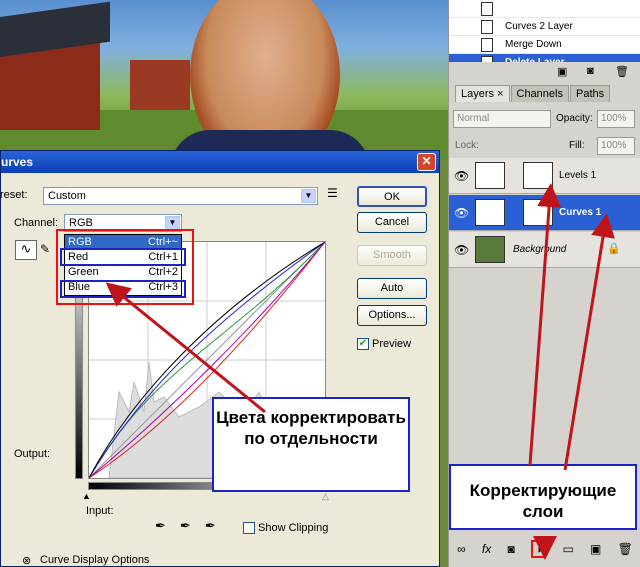  What do you see at coordinates (616, 146) in the screenshot?
I see `fill-field: 100%` at bounding box center [616, 146].